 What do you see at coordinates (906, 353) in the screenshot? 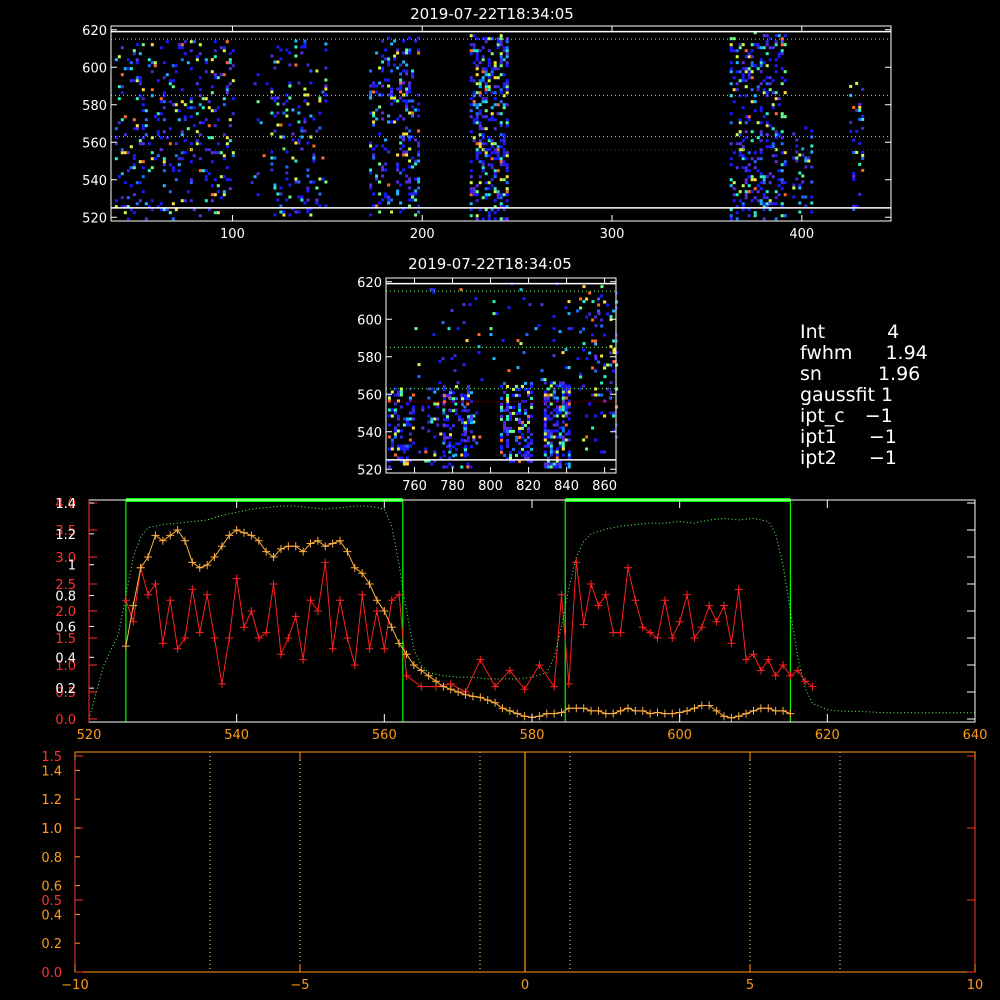
I see `info-value: 1.94` at bounding box center [906, 353].